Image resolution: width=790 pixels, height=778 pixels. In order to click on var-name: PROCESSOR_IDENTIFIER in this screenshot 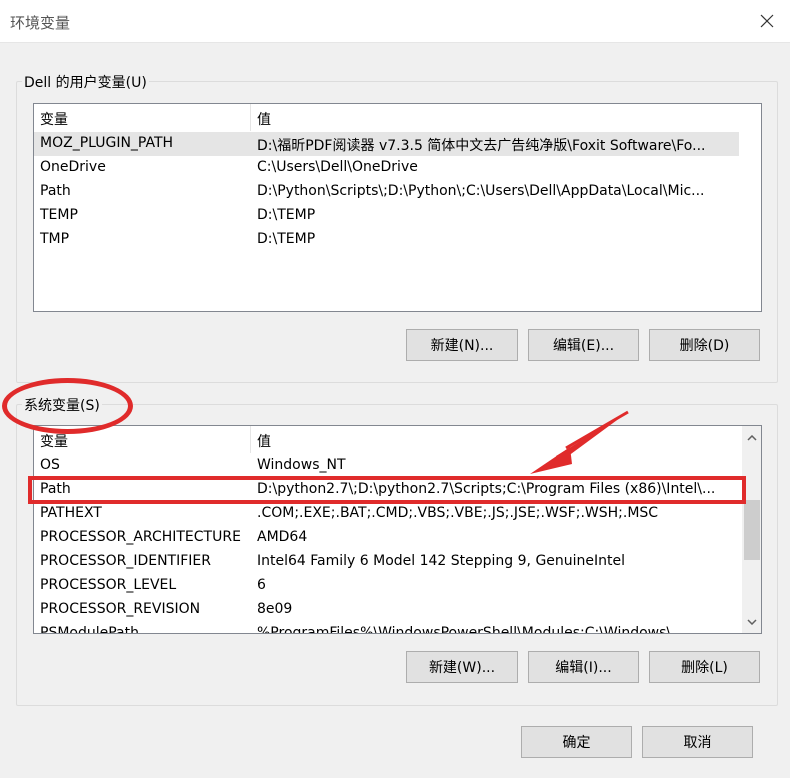, I will do `click(125, 561)`.